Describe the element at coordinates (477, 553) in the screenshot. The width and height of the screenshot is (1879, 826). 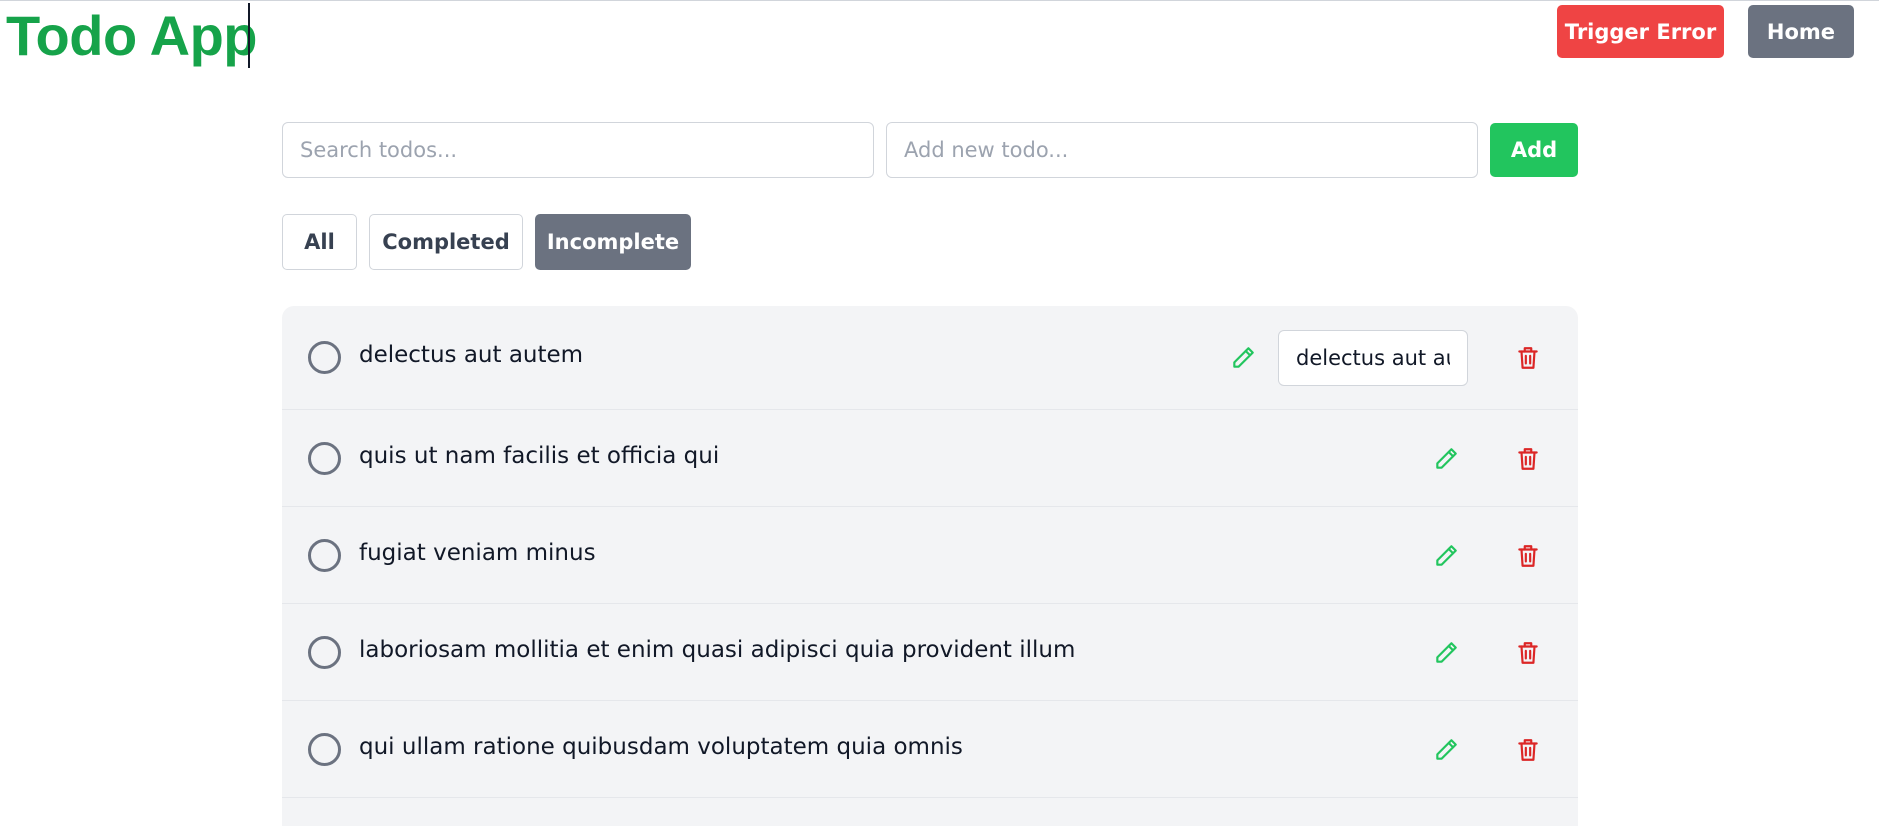
I see `todo-text: fugiat veniam minus` at that location.